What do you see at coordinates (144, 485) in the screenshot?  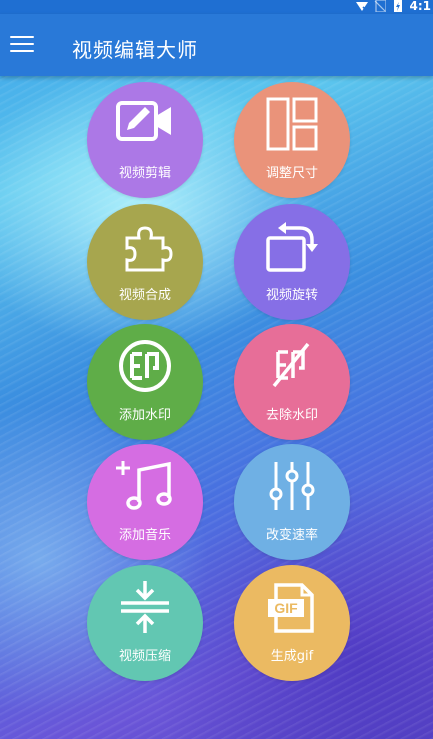 I see `add-music-icon` at bounding box center [144, 485].